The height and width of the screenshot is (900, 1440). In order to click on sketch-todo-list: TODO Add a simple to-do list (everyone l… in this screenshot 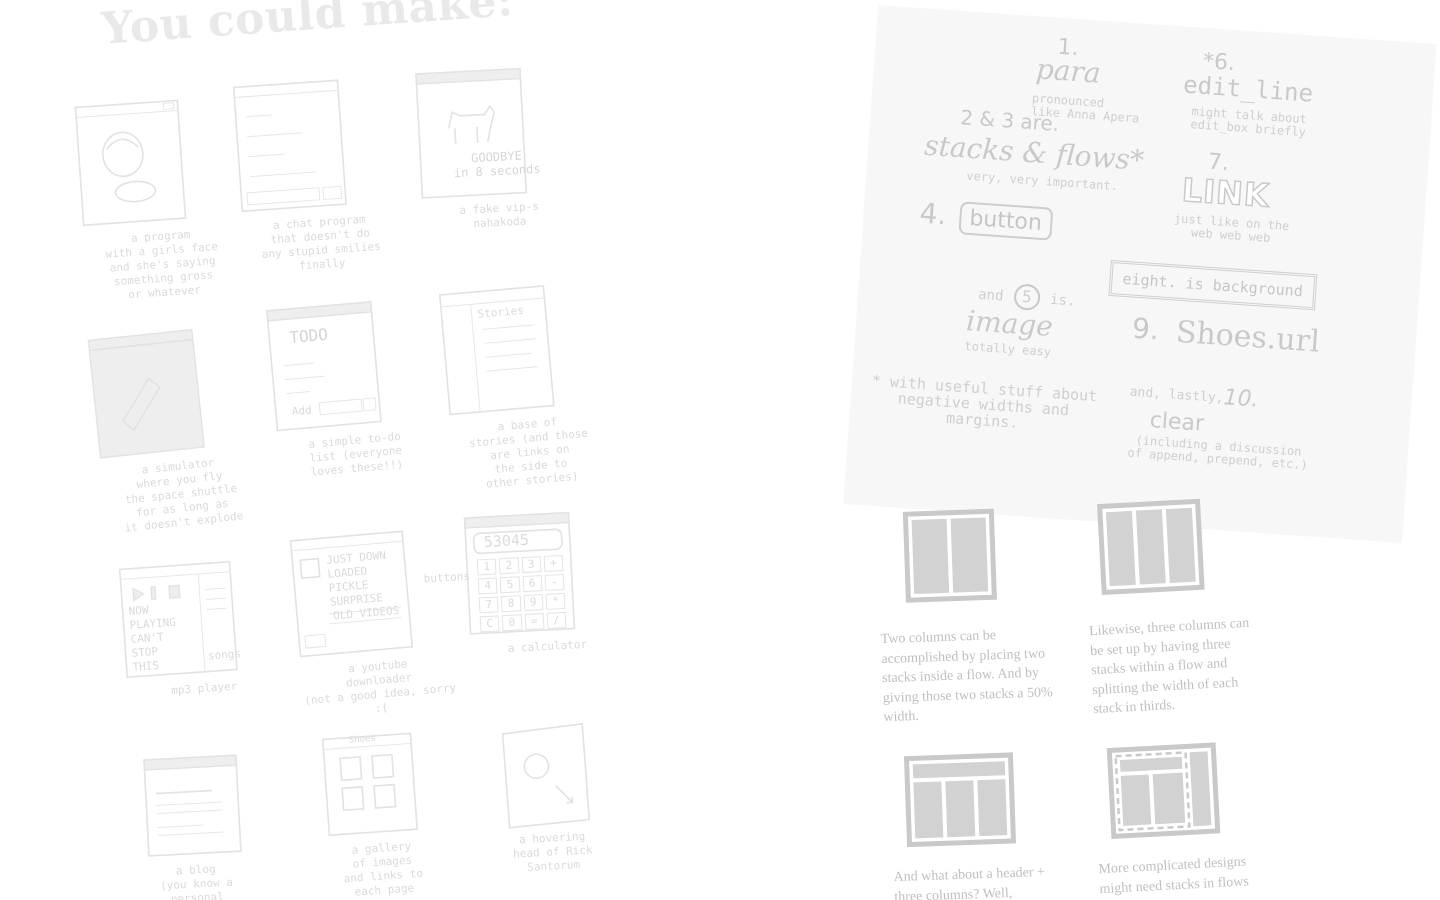, I will do `click(350, 387)`.